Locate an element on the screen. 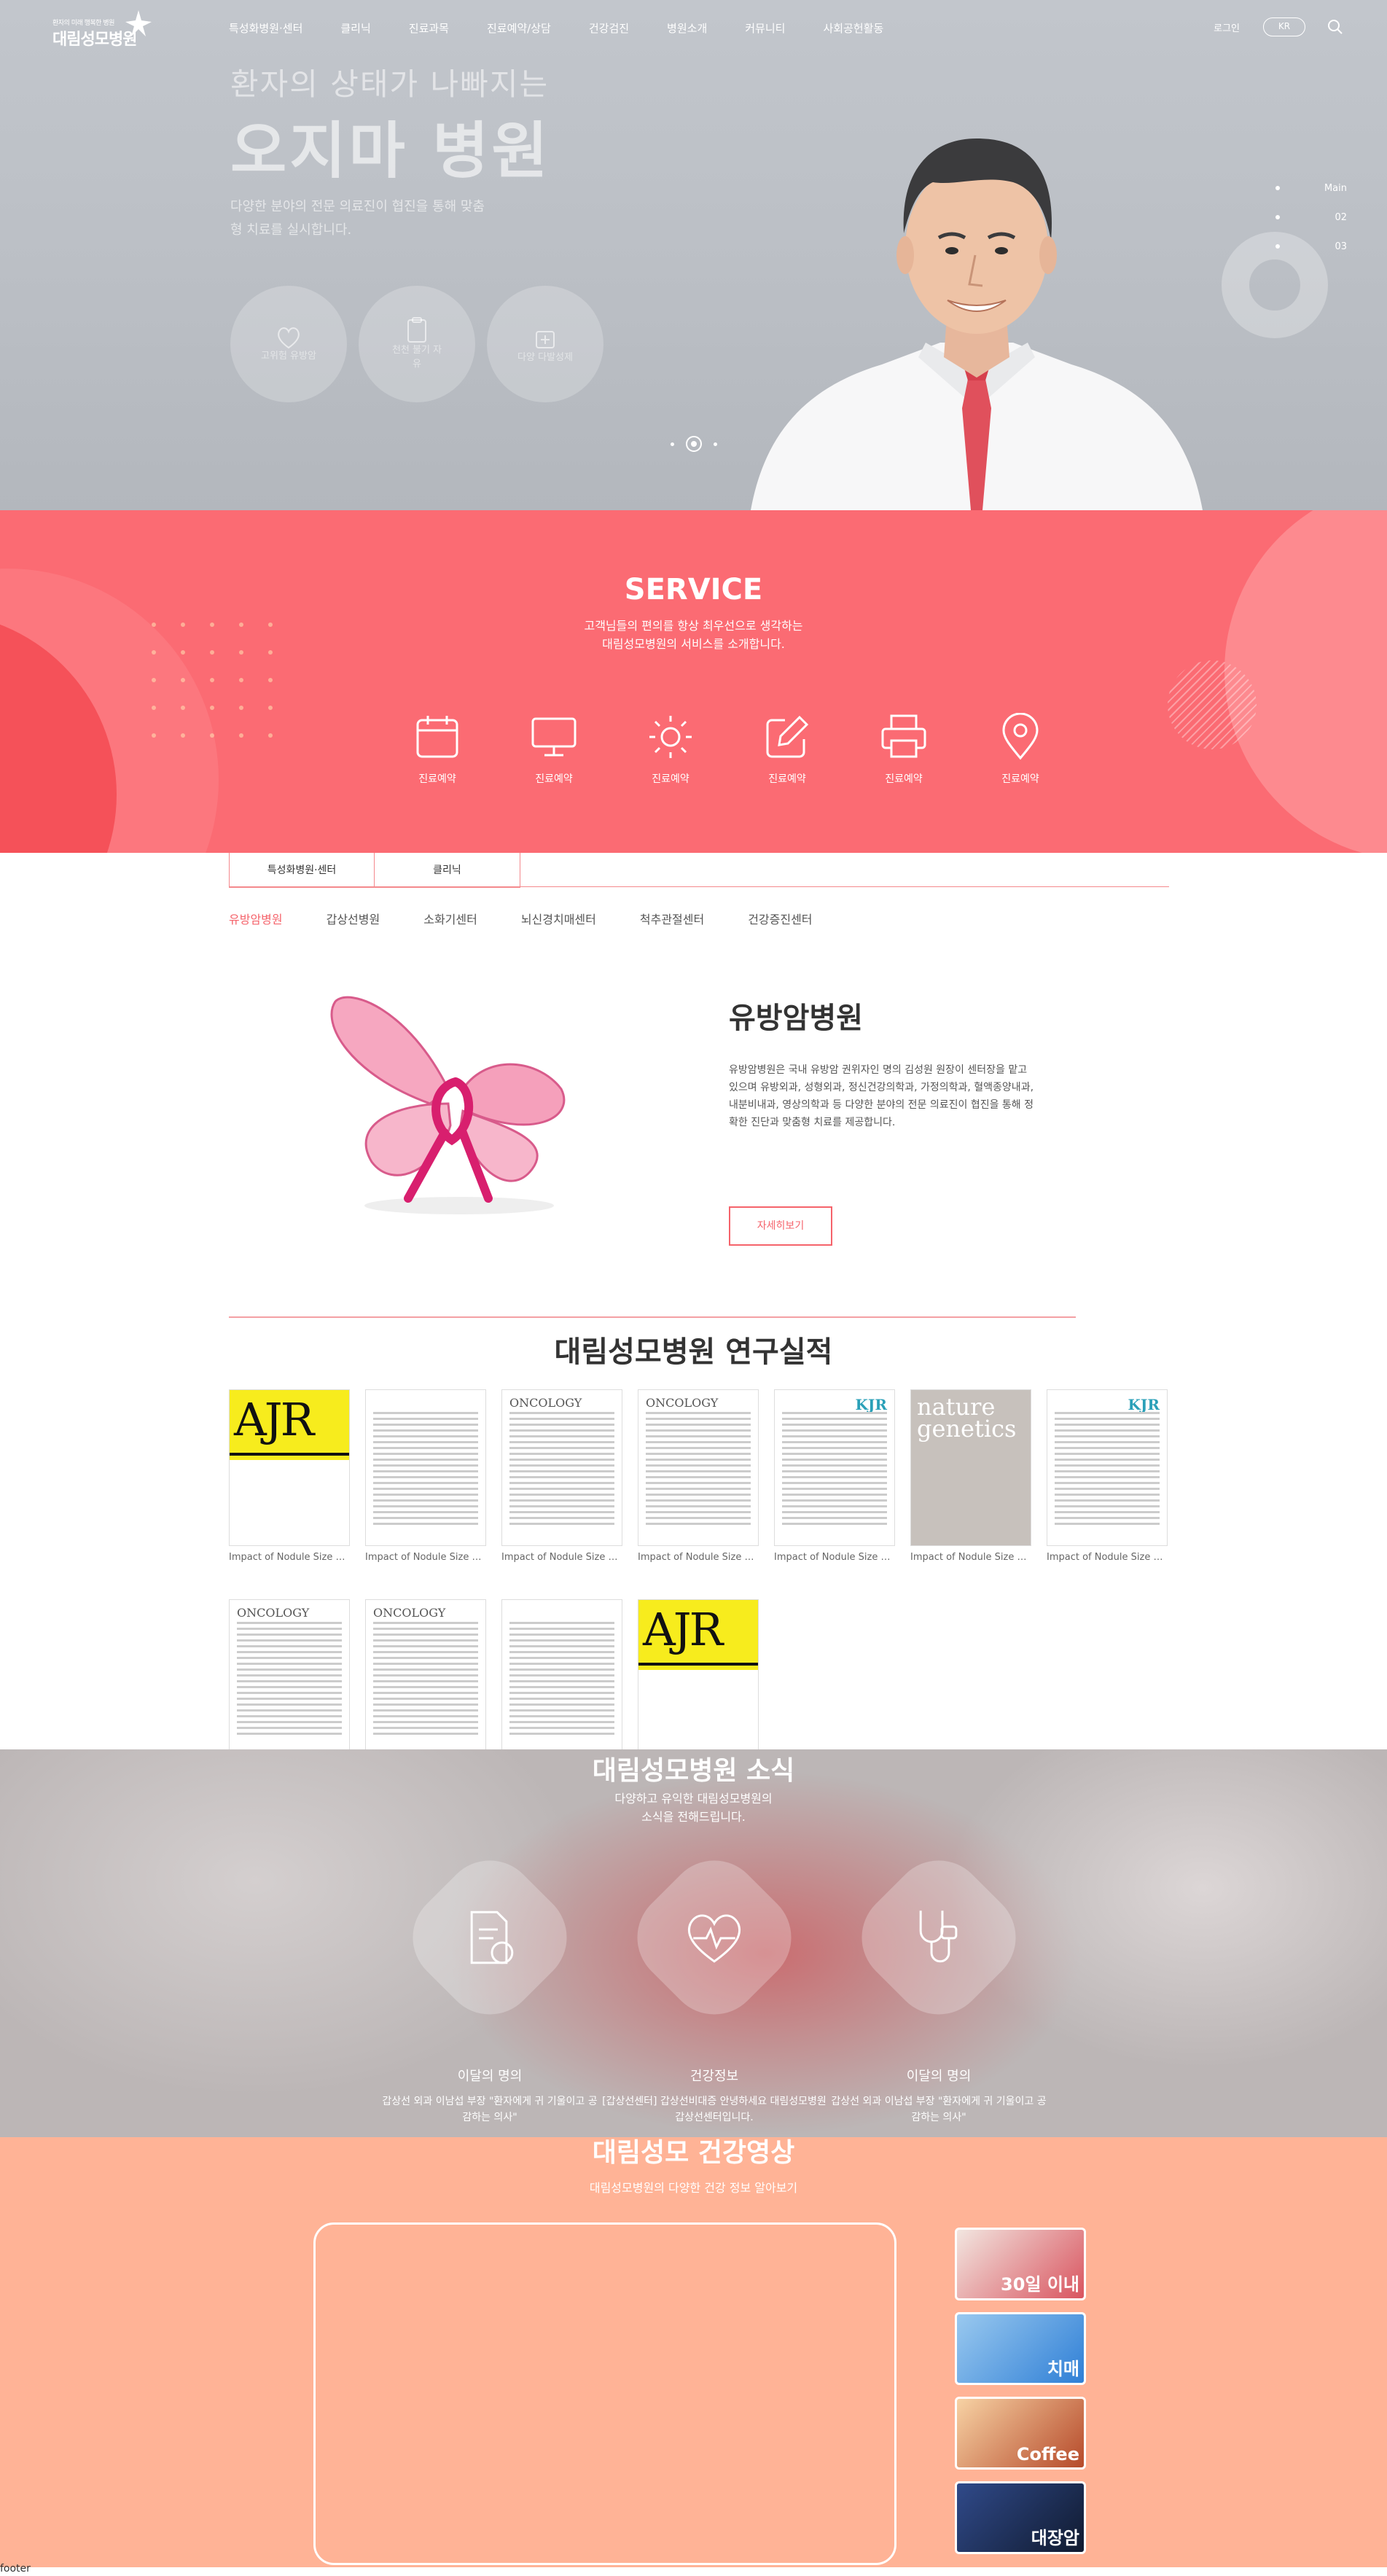 The width and height of the screenshot is (1387, 2576). service-item-counsel: 진료예약 is located at coordinates (787, 749).